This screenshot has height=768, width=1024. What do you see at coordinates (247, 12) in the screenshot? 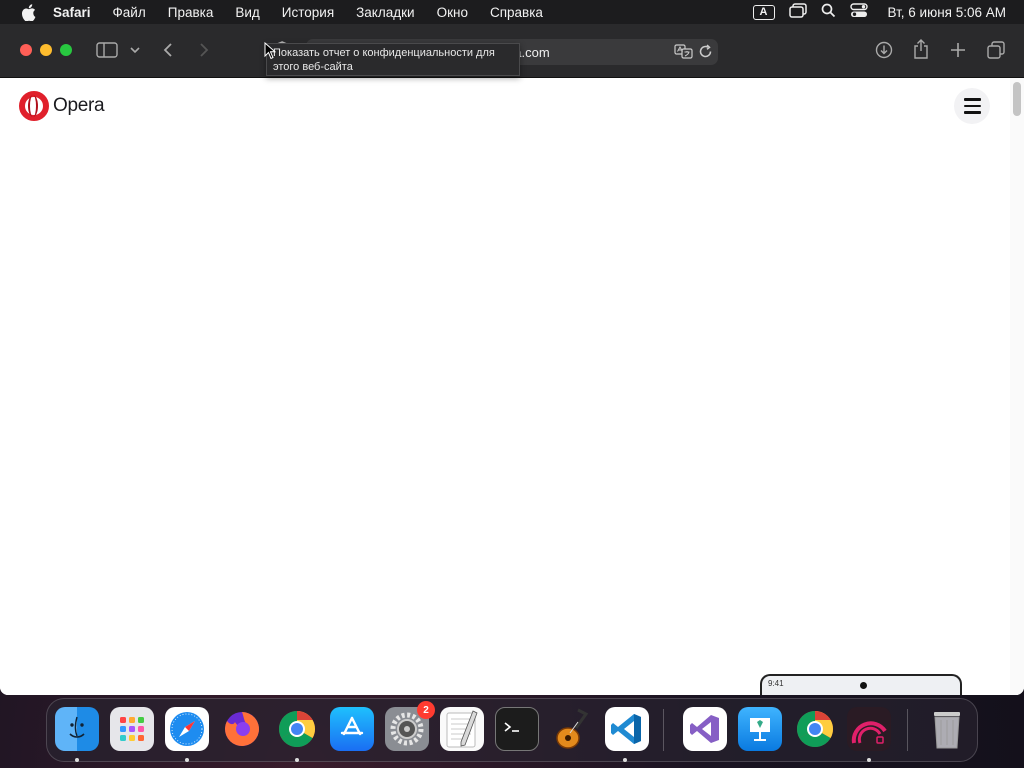
I see `menu-view: Вид` at bounding box center [247, 12].